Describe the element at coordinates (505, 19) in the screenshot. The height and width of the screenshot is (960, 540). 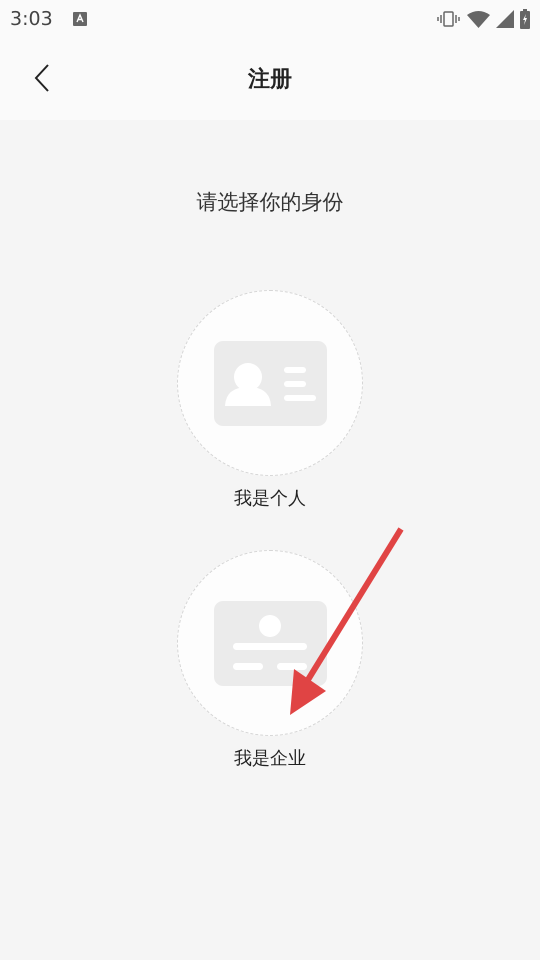
I see `signal-icon` at that location.